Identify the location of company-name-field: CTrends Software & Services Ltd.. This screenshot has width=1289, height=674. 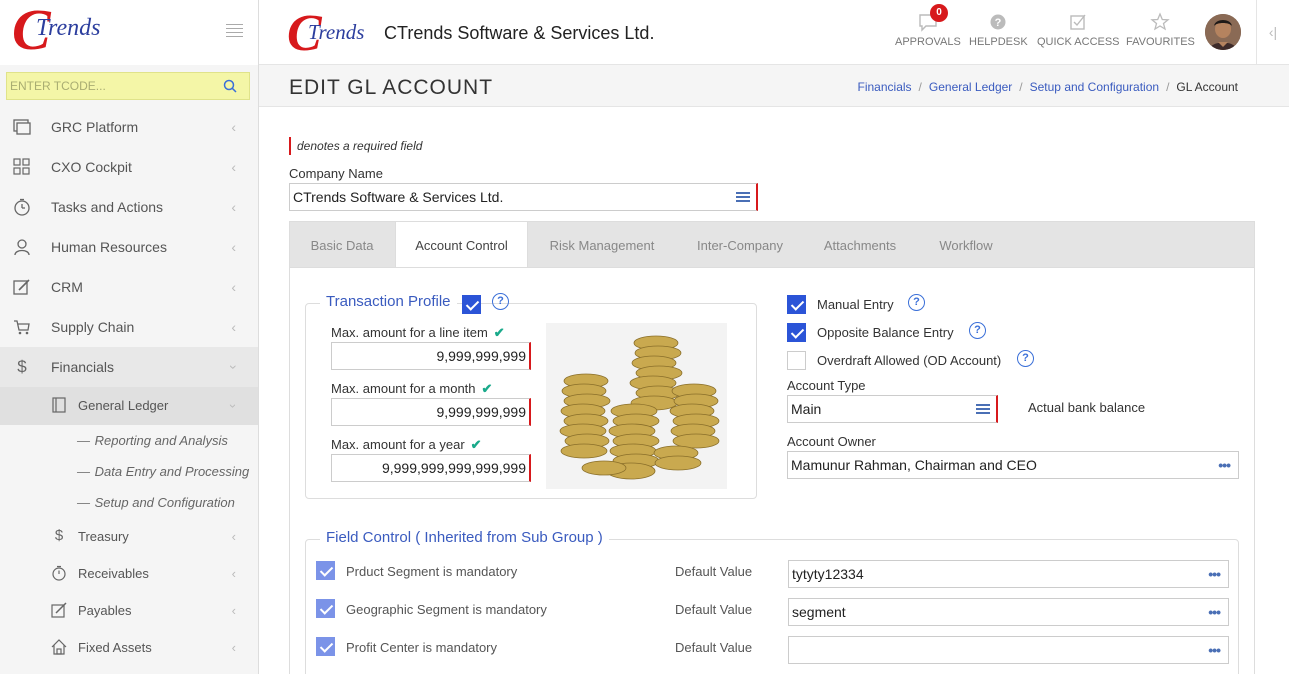
(523, 197).